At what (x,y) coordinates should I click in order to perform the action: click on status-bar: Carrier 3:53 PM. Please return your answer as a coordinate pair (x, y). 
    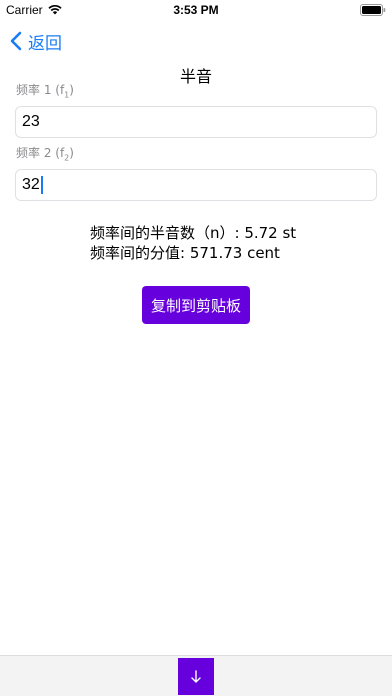
    Looking at the image, I should click on (196, 11).